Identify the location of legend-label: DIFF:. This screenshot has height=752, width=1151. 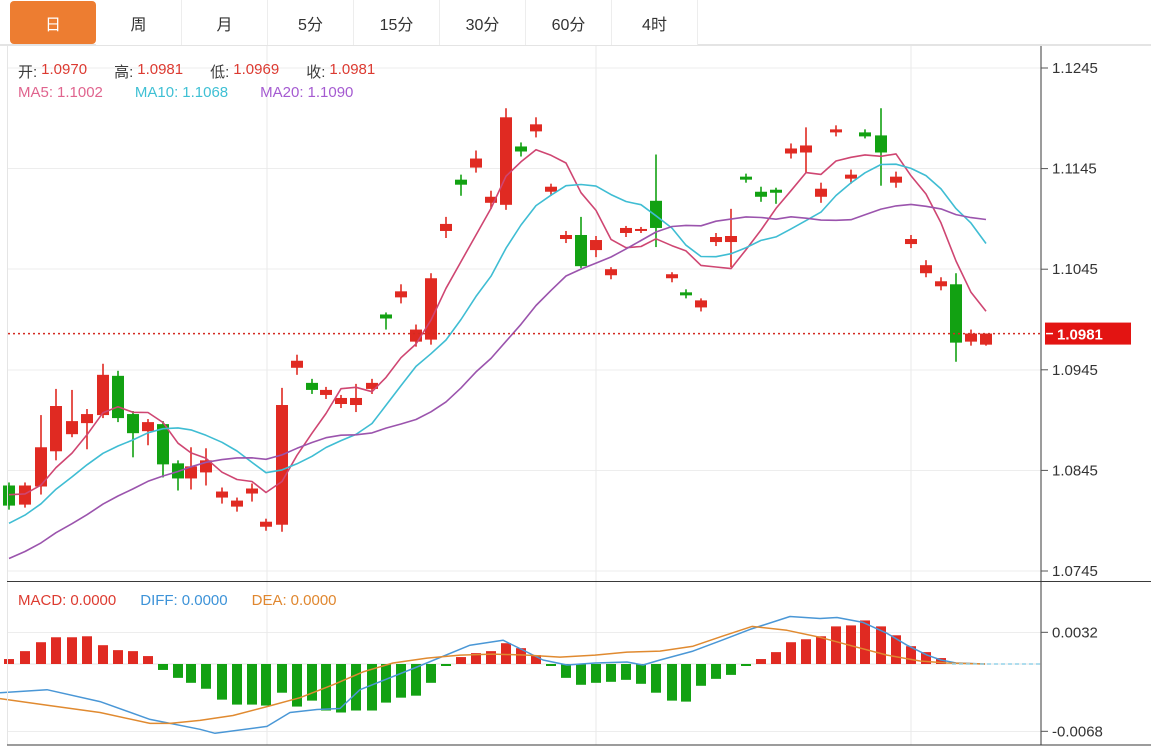
(159, 600).